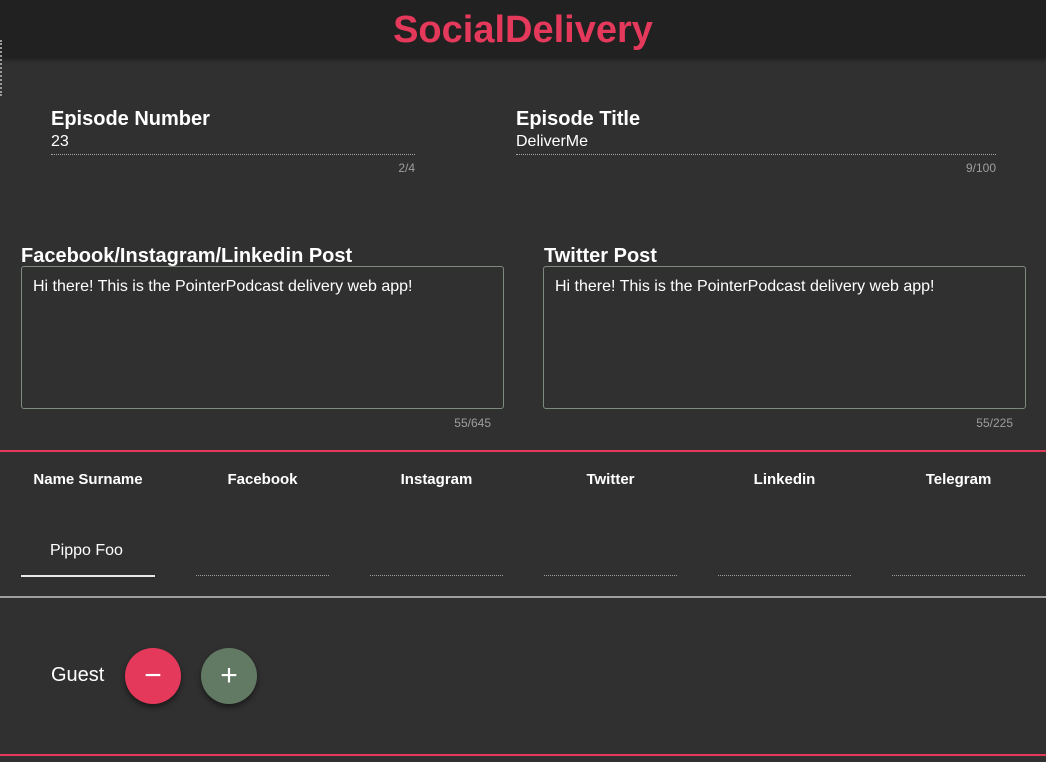  What do you see at coordinates (262, 479) in the screenshot?
I see `column-header-facebook: Facebook` at bounding box center [262, 479].